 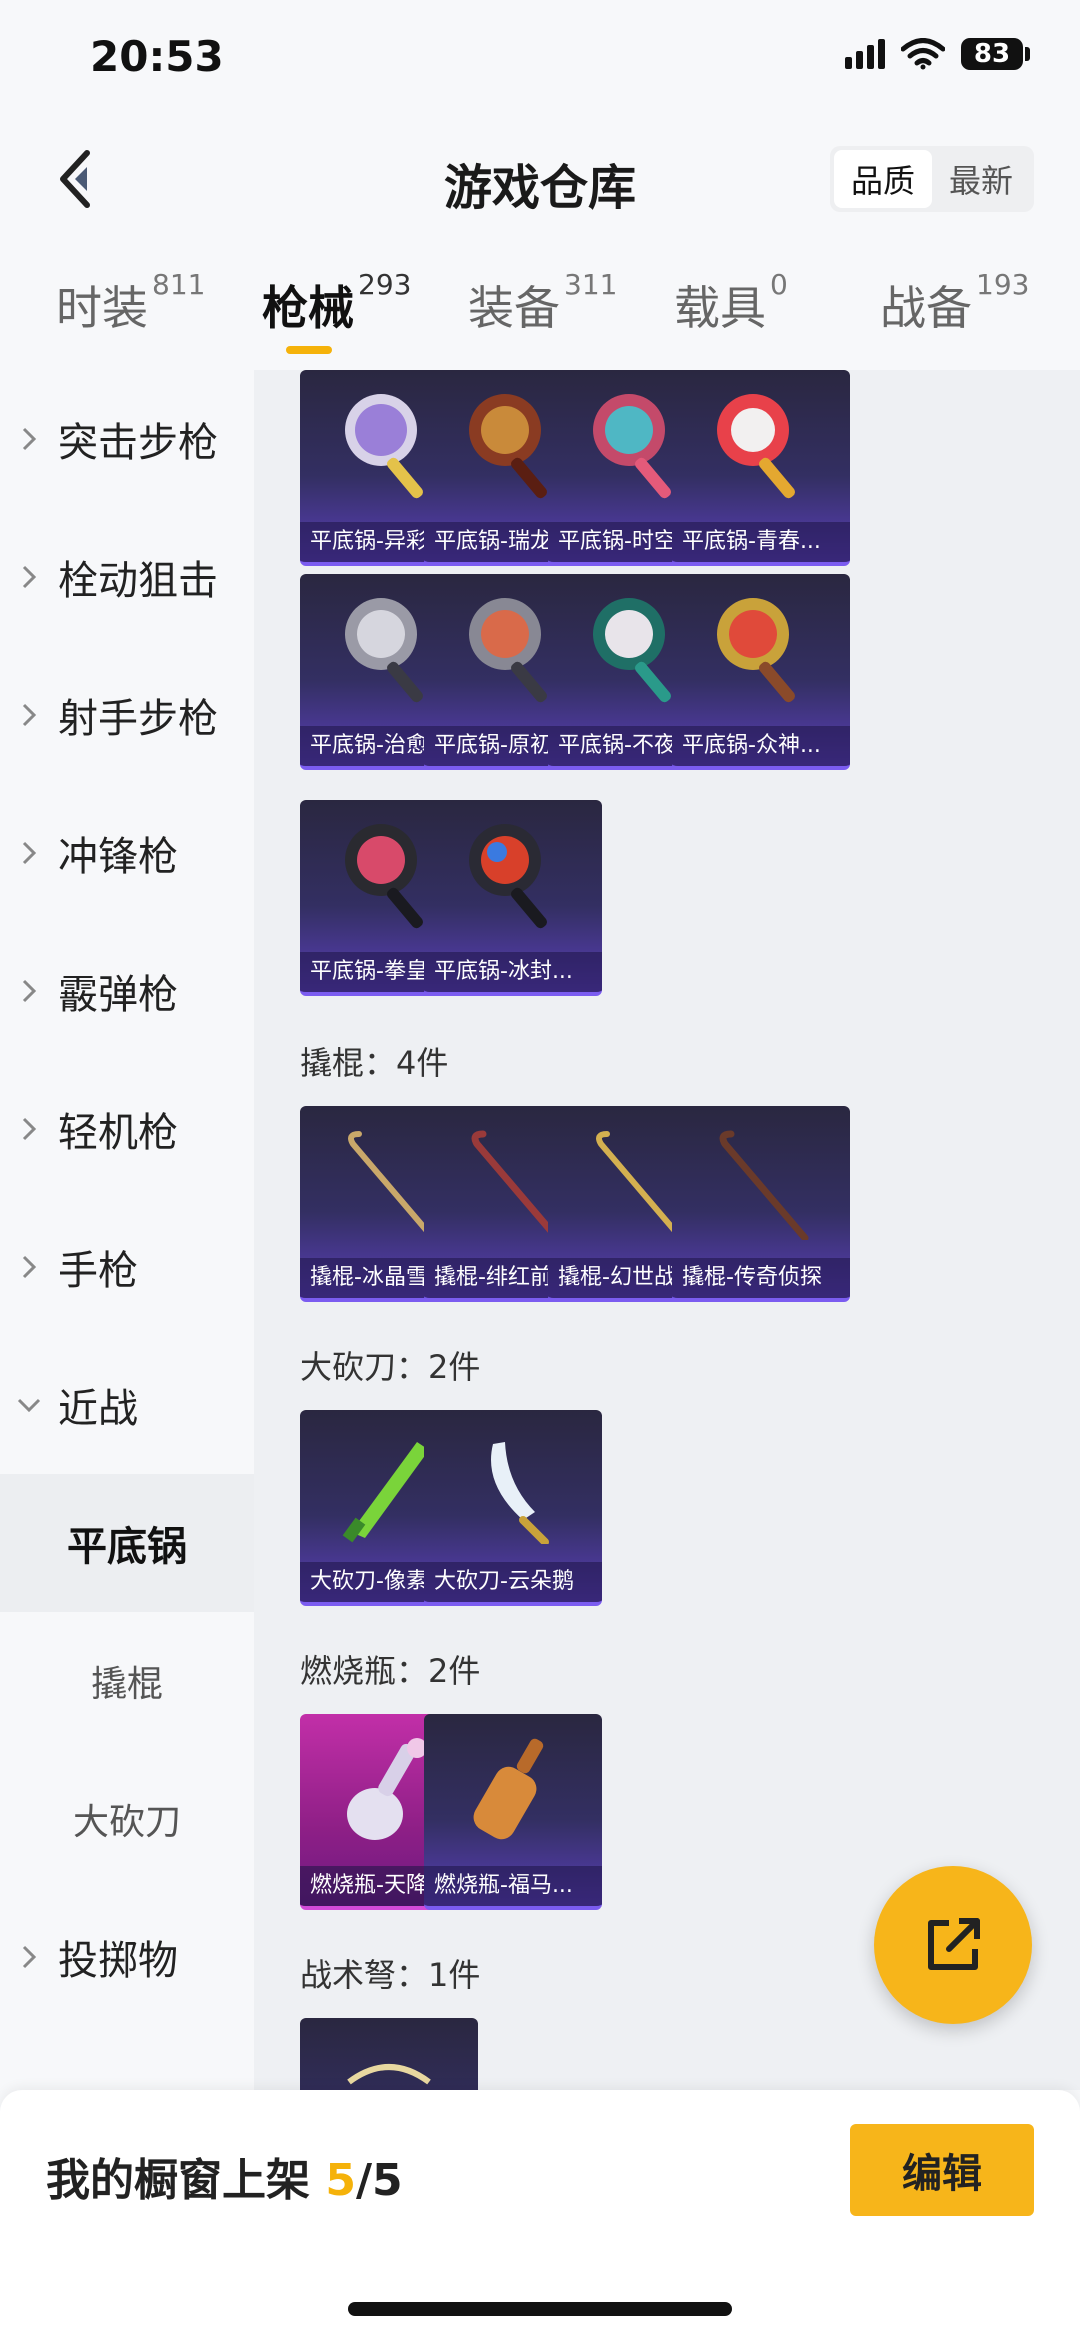 What do you see at coordinates (779, 284) in the screenshot?
I see `tab-count: 0` at bounding box center [779, 284].